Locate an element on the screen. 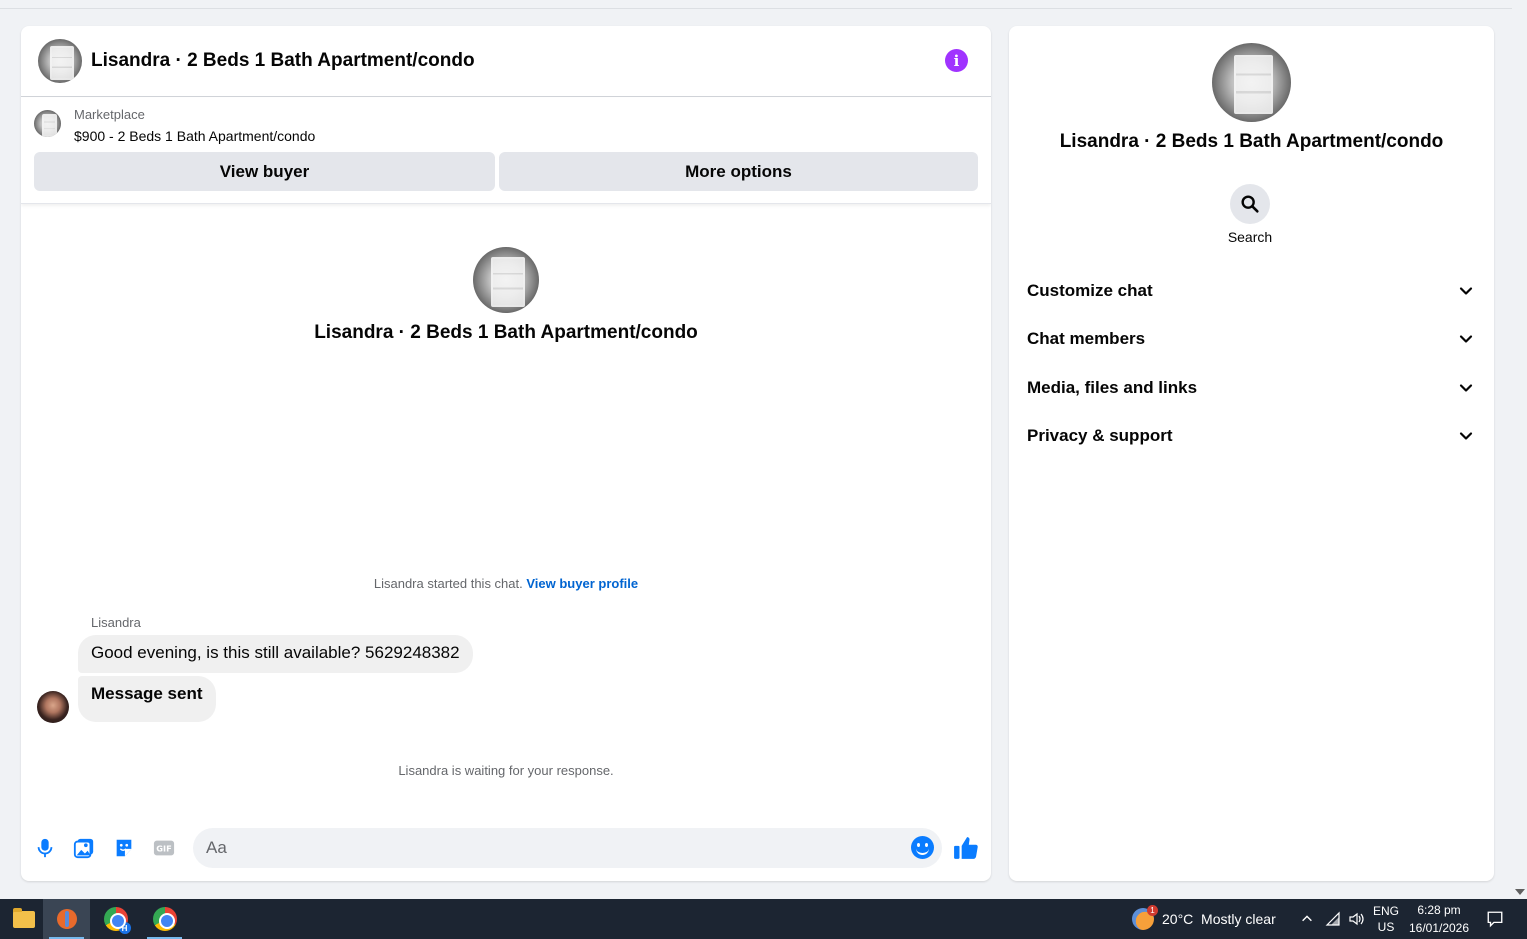  volume-icon is located at coordinates (1356, 919).